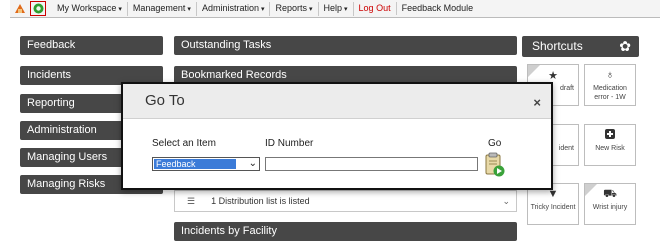  What do you see at coordinates (91, 45) in the screenshot?
I see `sidebar-item-feedback: Feedback` at bounding box center [91, 45].